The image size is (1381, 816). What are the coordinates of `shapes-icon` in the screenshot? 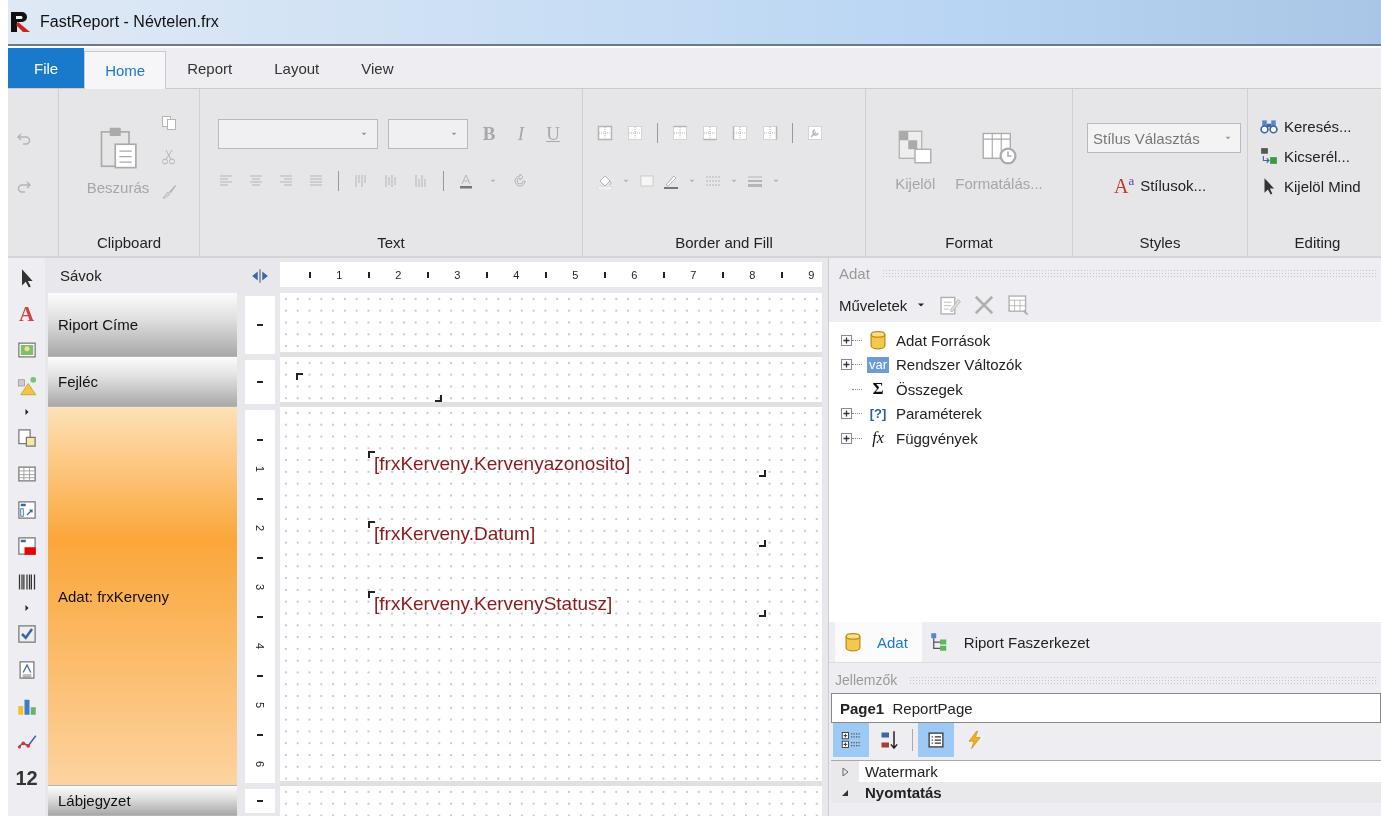 It's located at (26, 386).